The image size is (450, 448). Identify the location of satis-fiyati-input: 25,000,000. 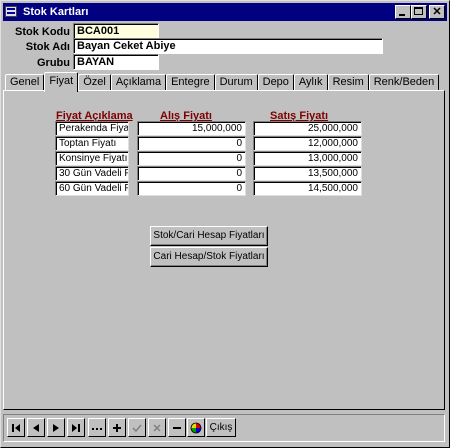
(307, 128).